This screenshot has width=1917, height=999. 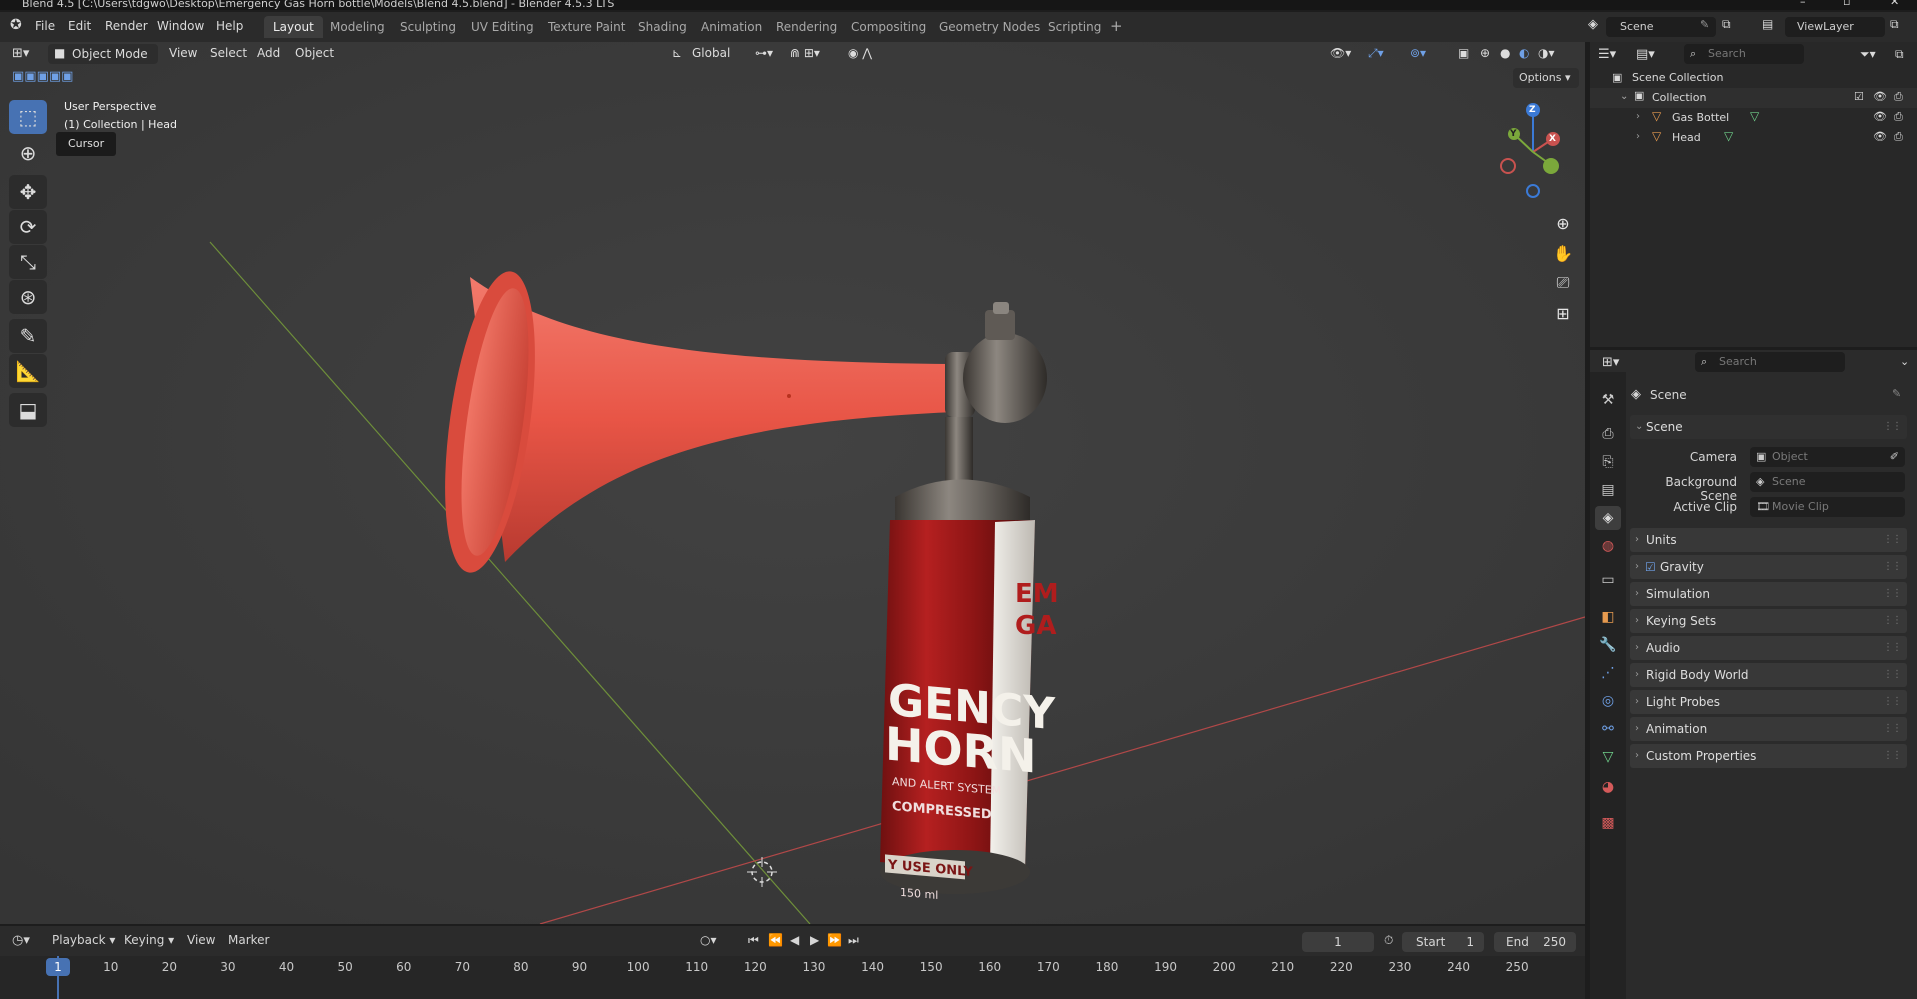 I want to click on camera-field: ▣ Object ✐, so click(x=1827, y=457).